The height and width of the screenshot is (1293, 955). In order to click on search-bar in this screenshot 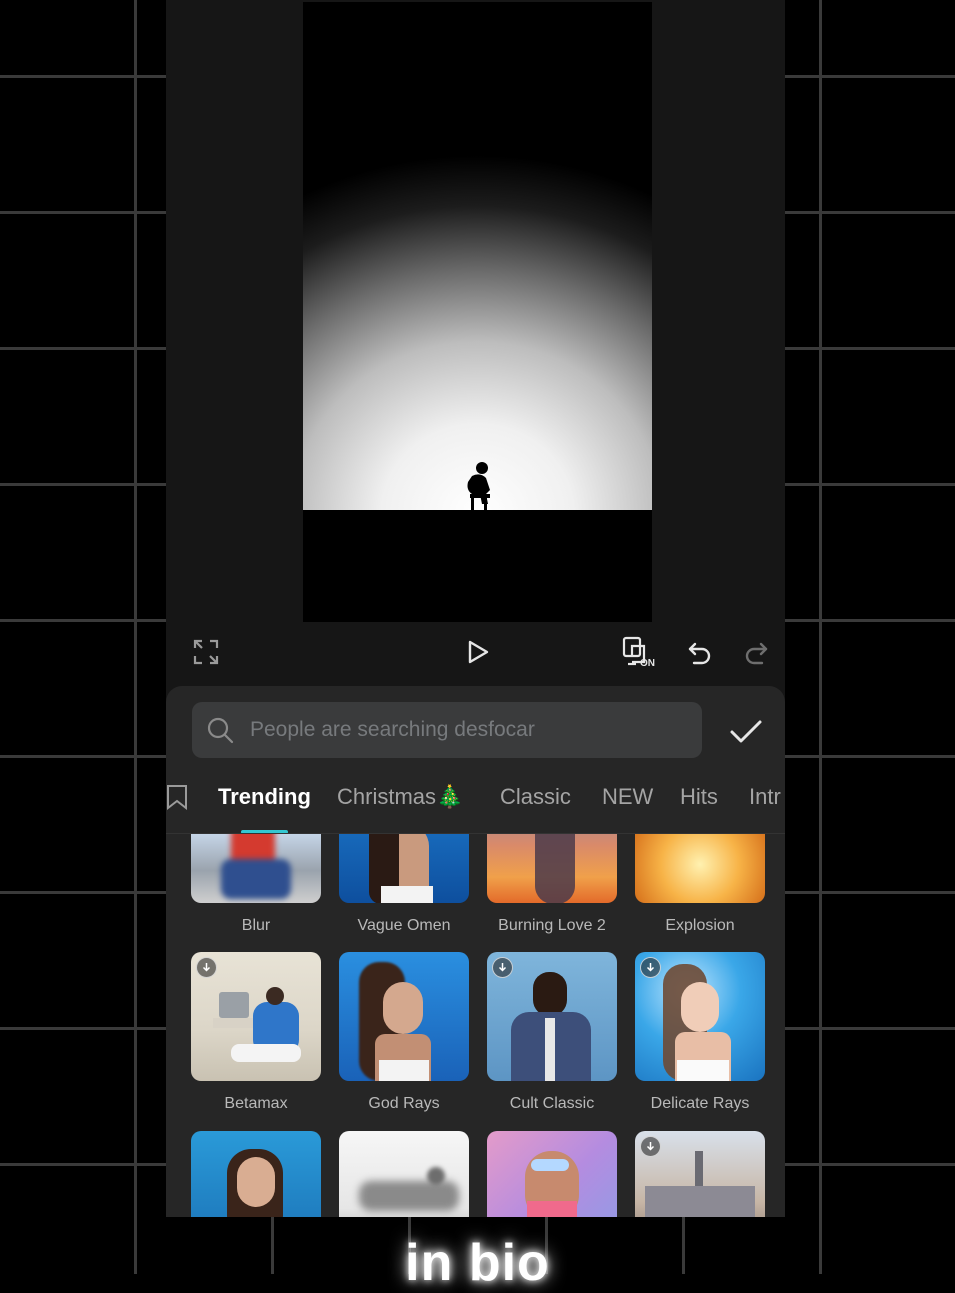, I will do `click(447, 730)`.